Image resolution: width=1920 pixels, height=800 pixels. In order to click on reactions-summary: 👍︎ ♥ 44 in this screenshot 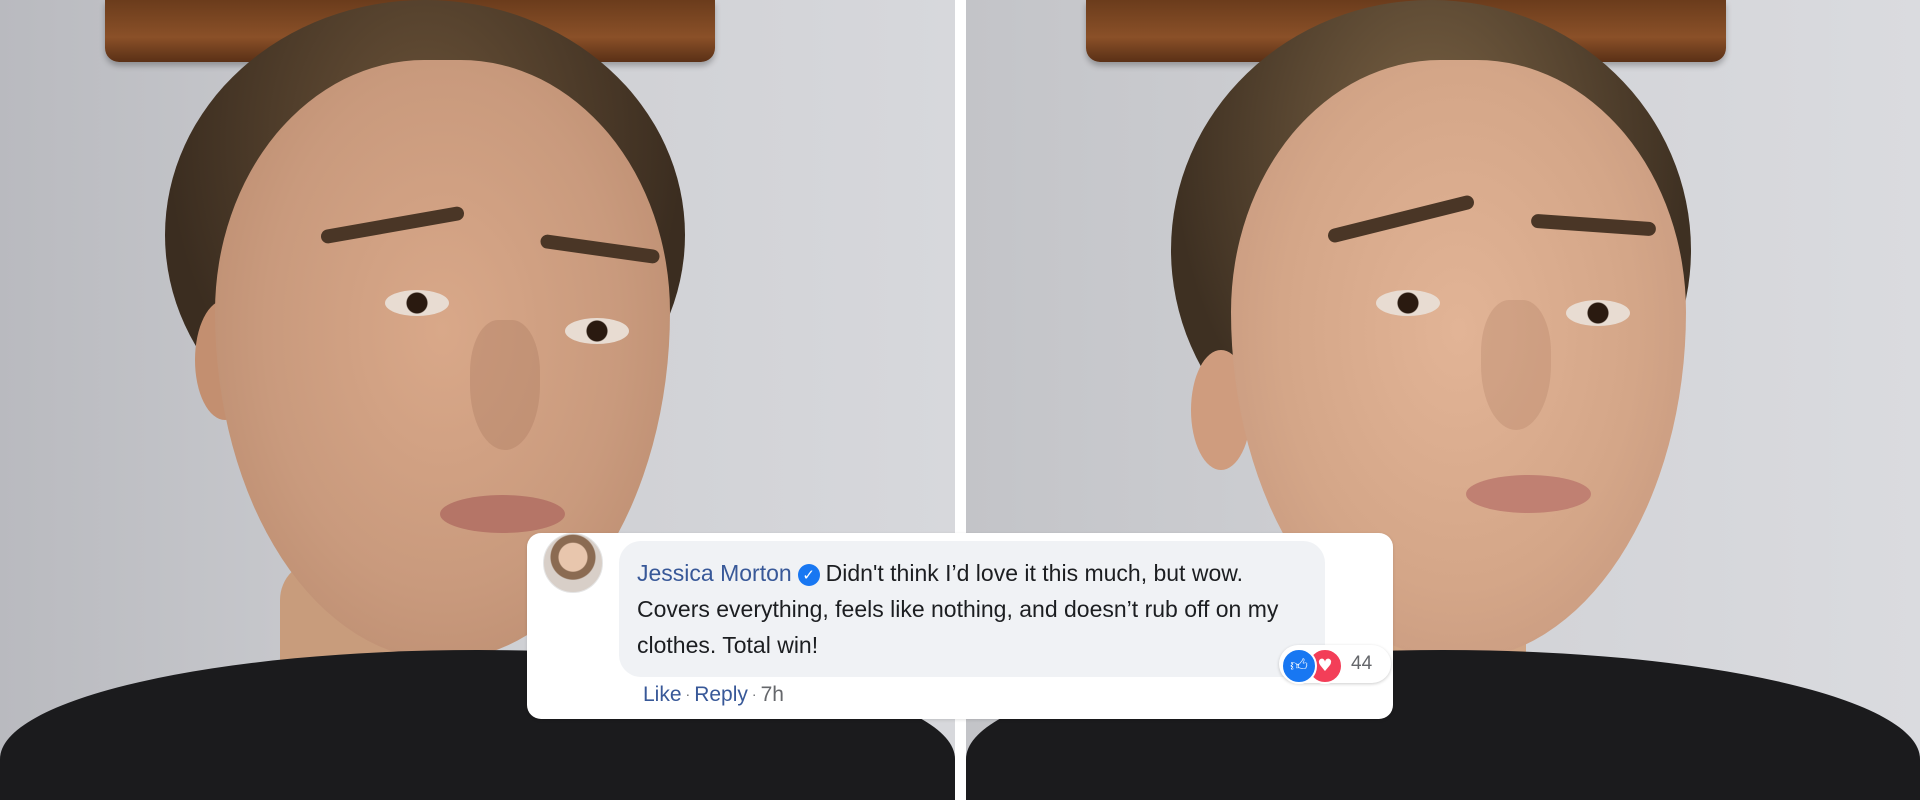, I will do `click(1335, 664)`.